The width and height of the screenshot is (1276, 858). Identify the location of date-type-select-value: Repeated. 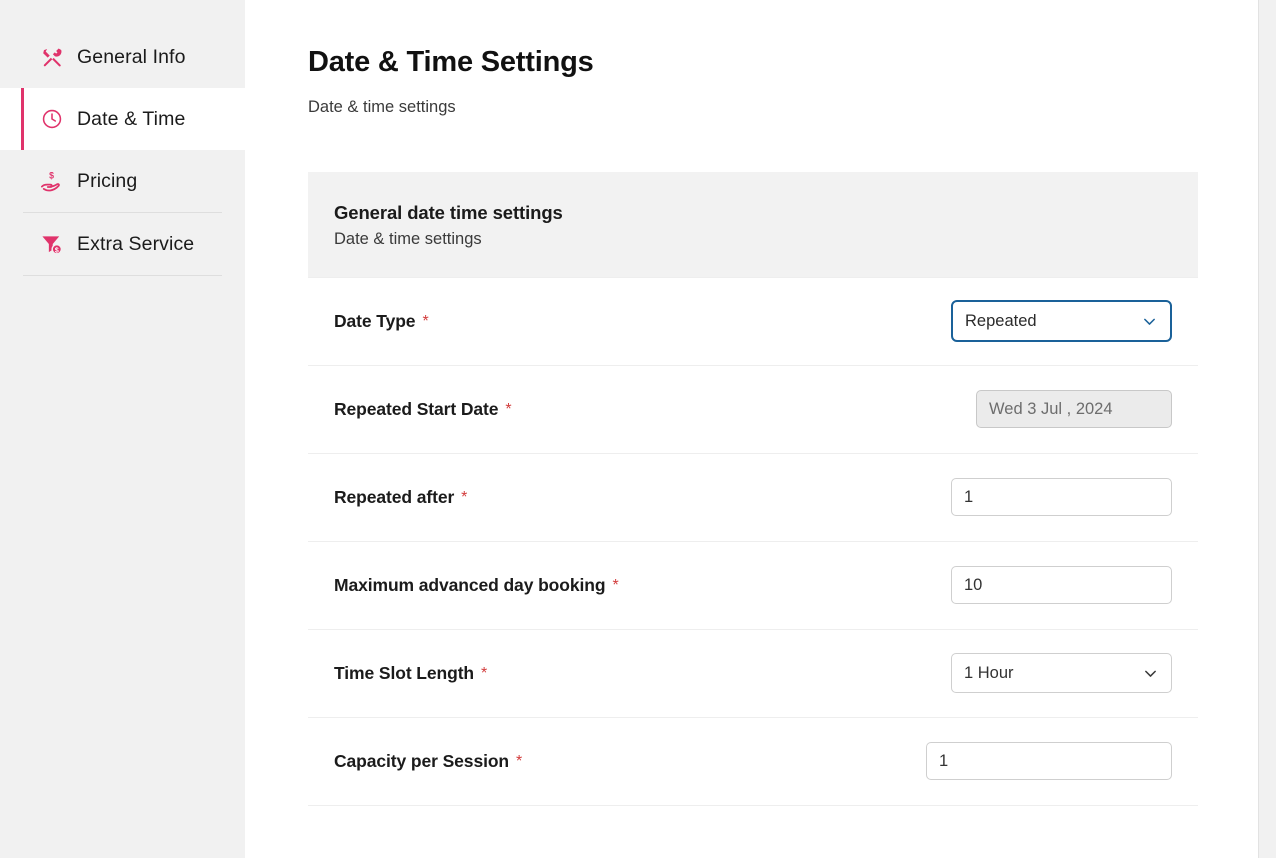
(1001, 320).